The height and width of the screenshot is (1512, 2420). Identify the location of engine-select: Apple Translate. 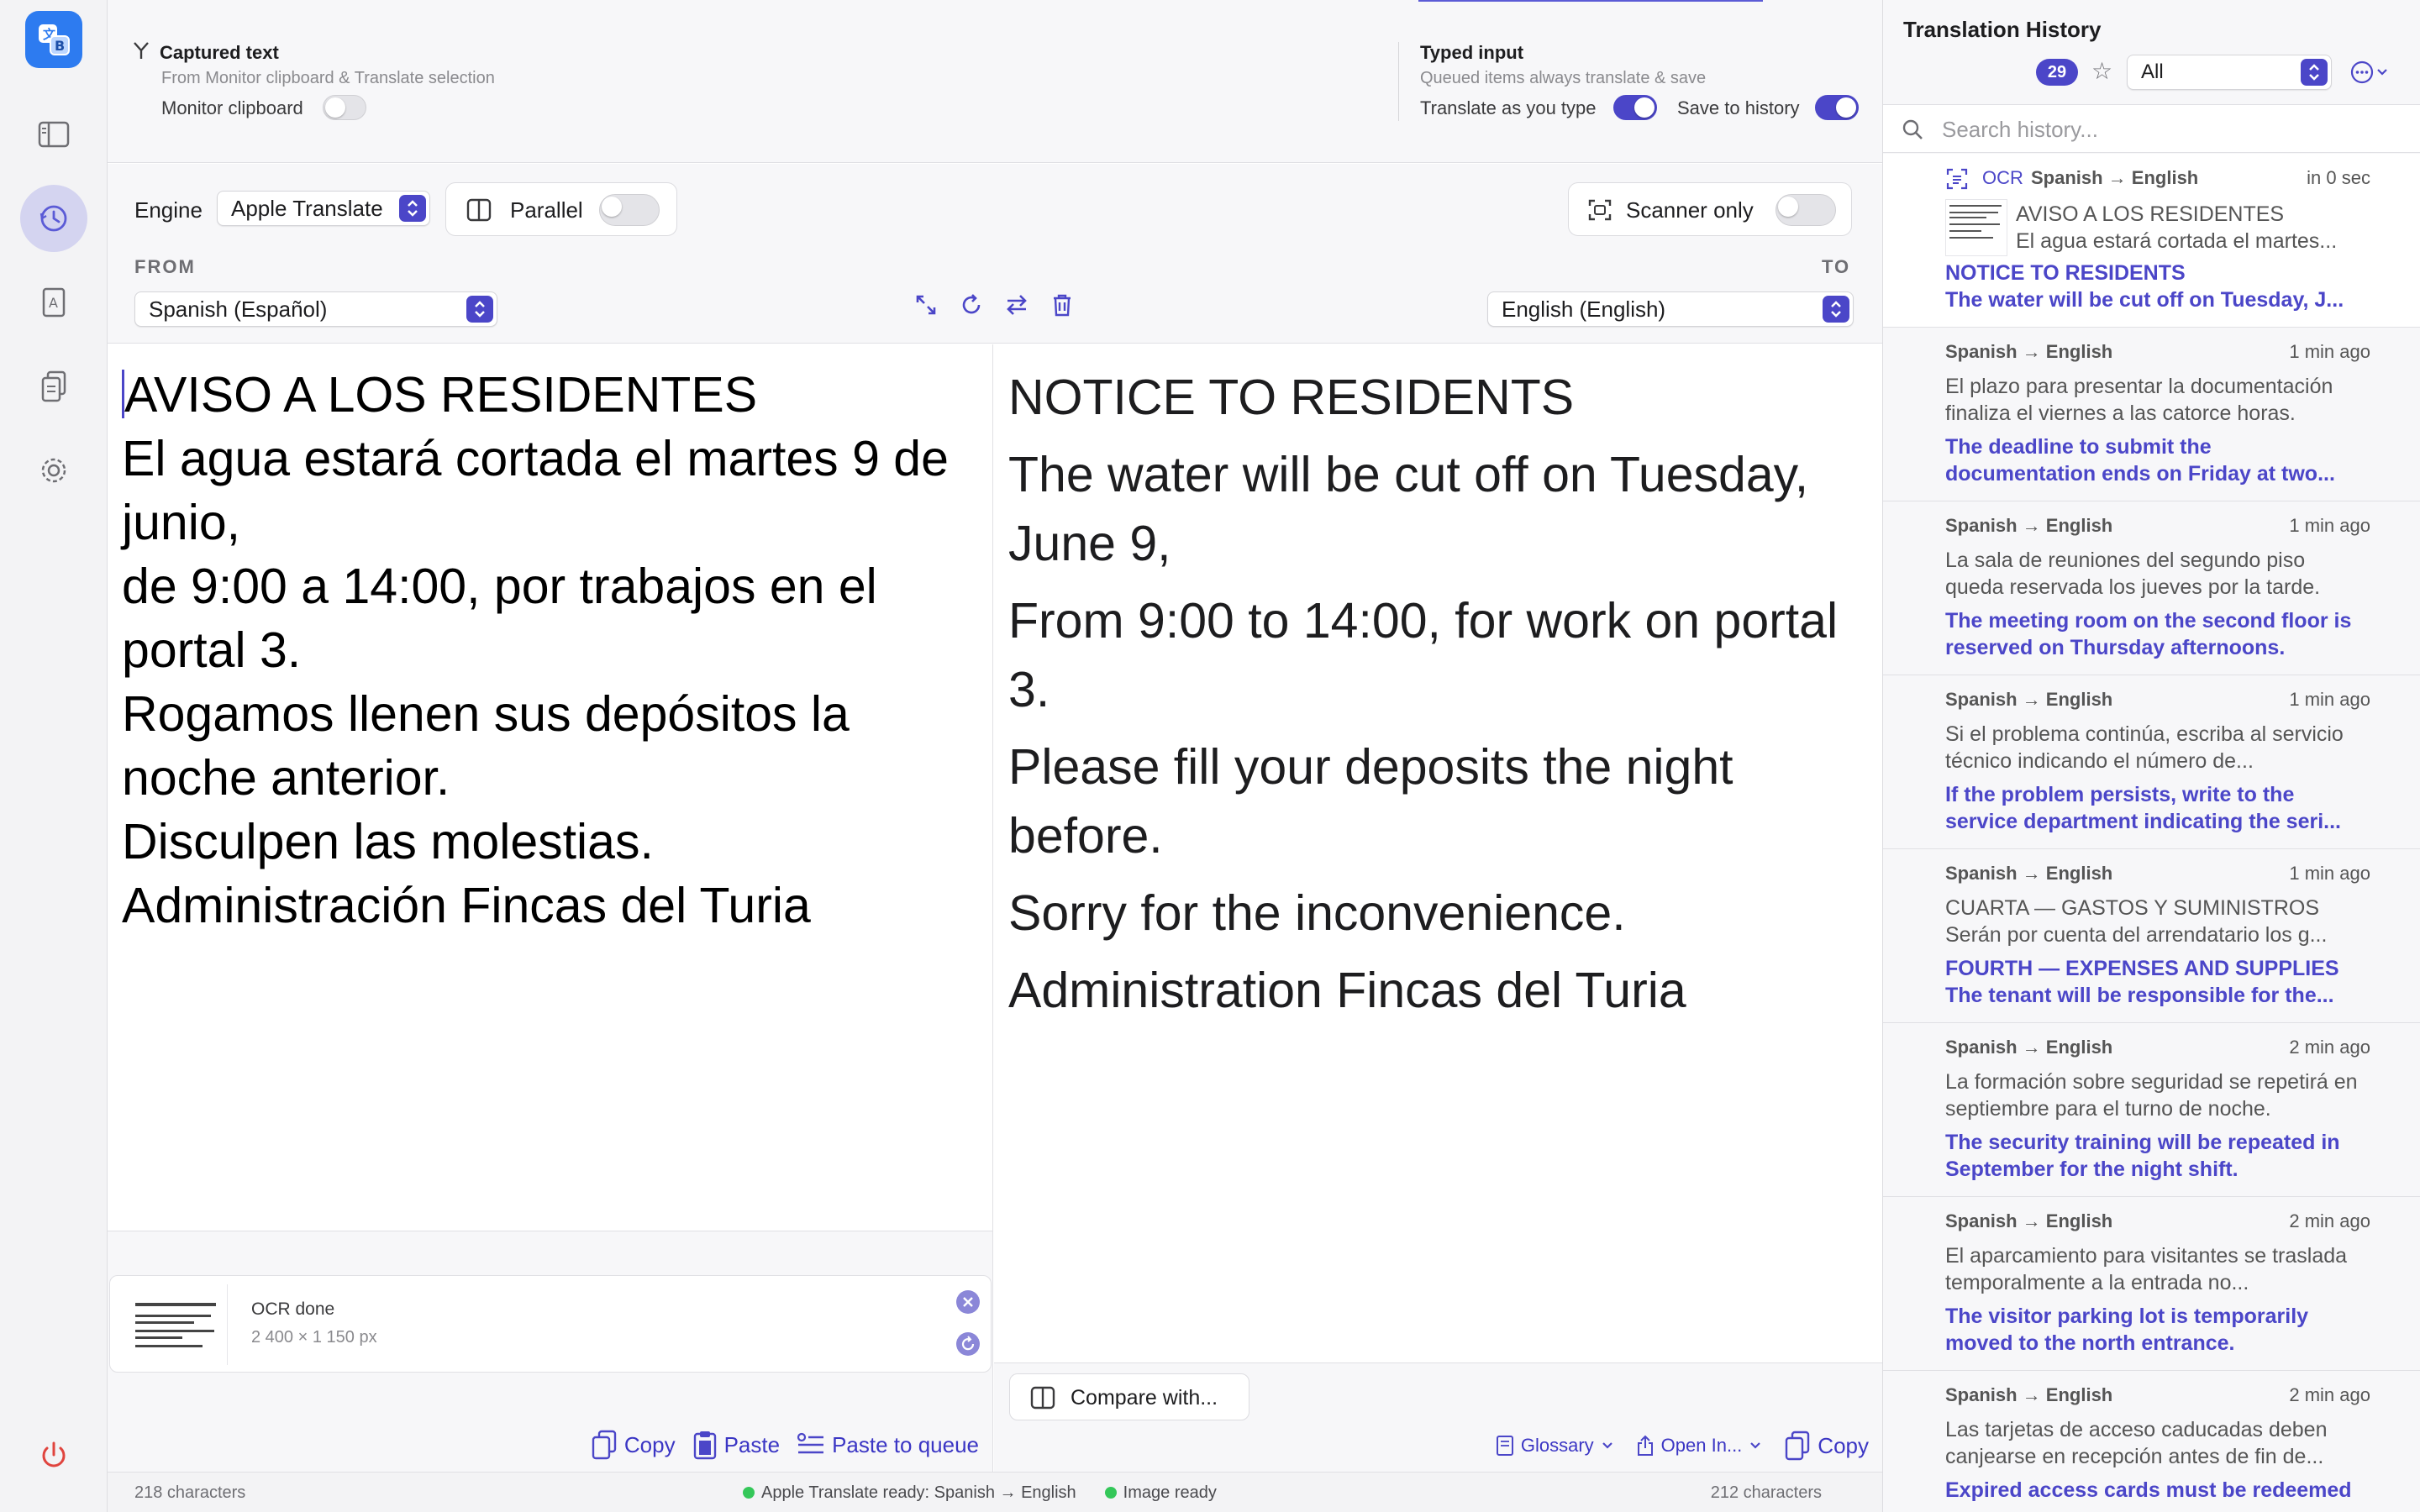
(323, 208).